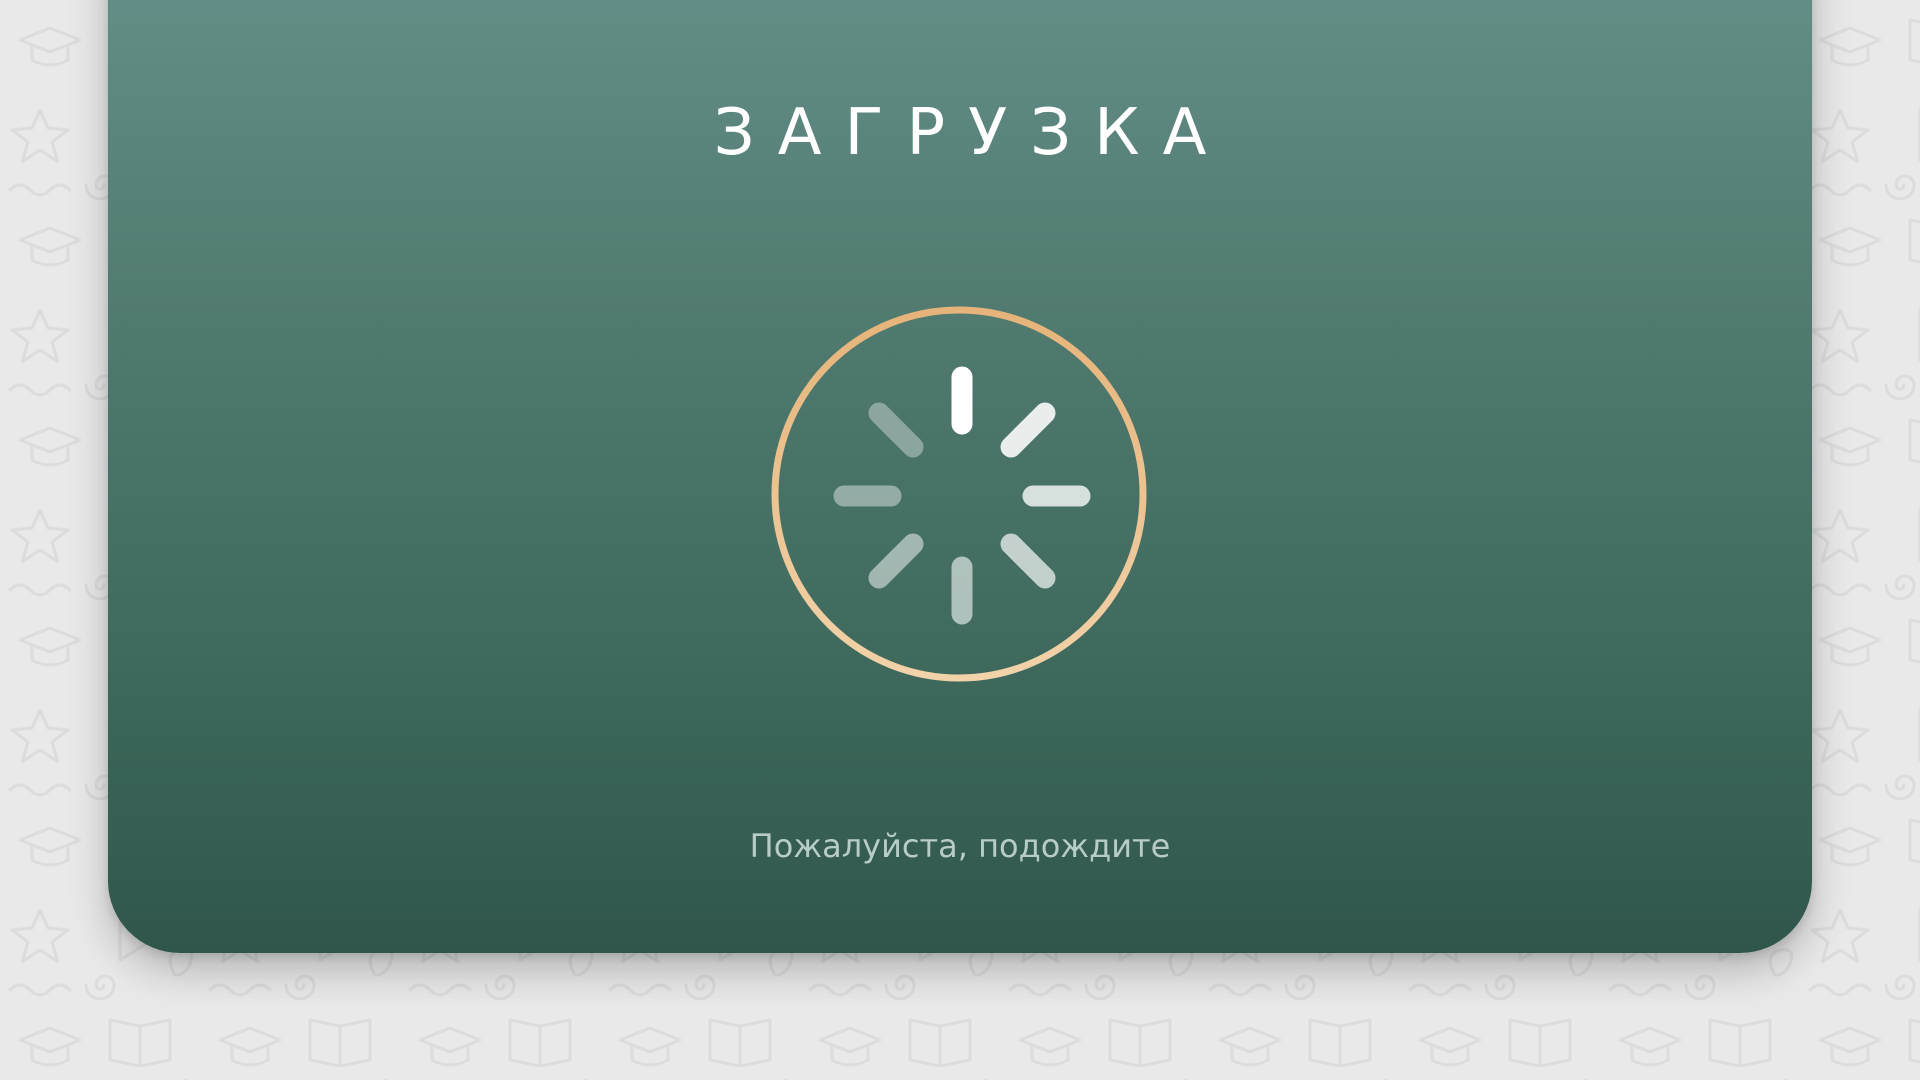 The height and width of the screenshot is (1080, 1920). Describe the element at coordinates (896, 561) in the screenshot. I see `spinner-tick-bottom-left` at that location.